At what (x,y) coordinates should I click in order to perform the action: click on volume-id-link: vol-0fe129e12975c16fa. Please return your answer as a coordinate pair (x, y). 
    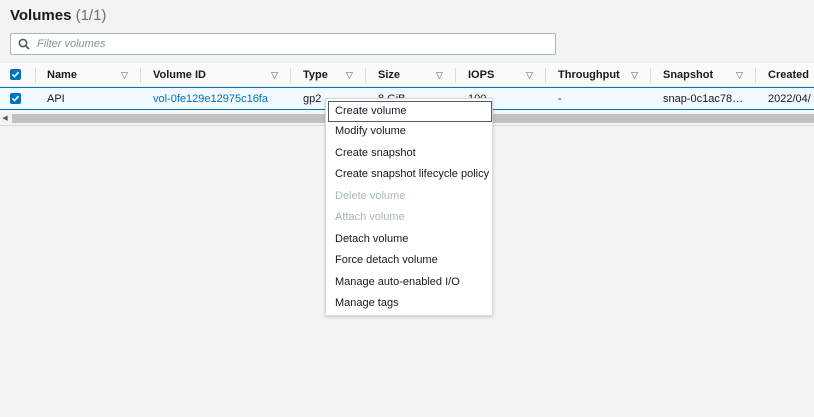
    Looking at the image, I should click on (210, 98).